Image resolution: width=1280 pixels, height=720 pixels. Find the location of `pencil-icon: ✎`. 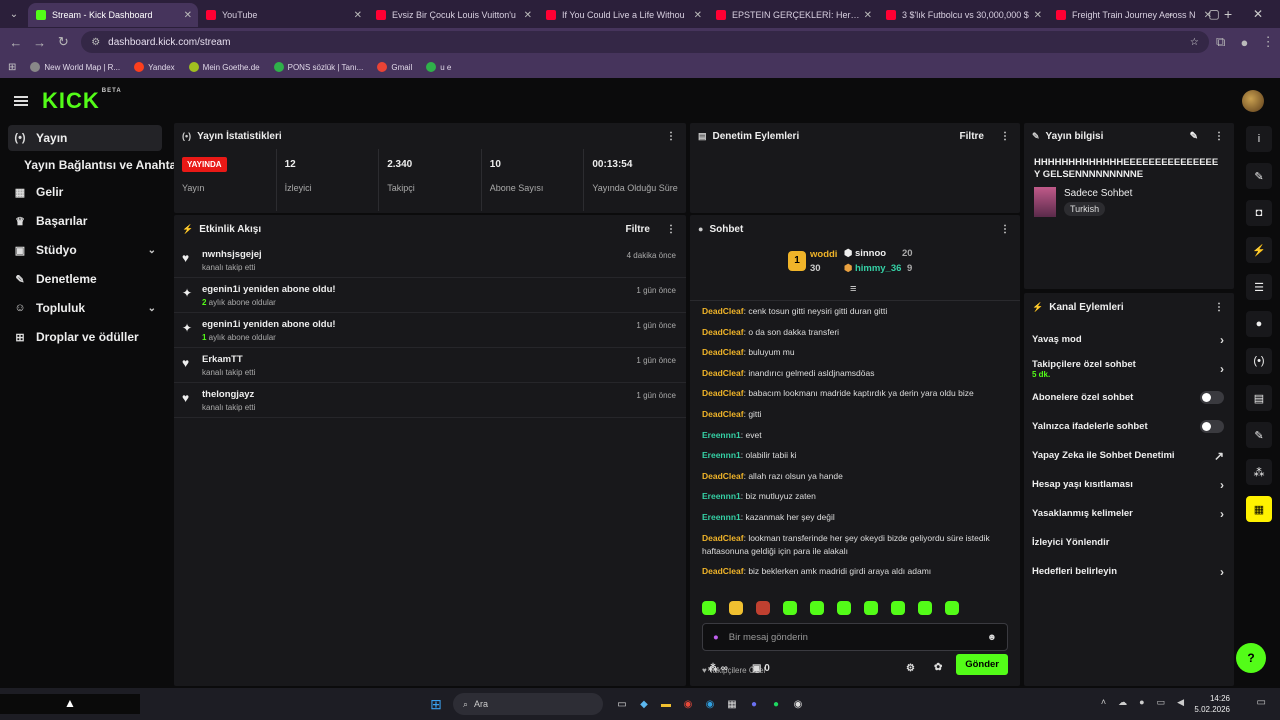

pencil-icon: ✎ is located at coordinates (1259, 176).